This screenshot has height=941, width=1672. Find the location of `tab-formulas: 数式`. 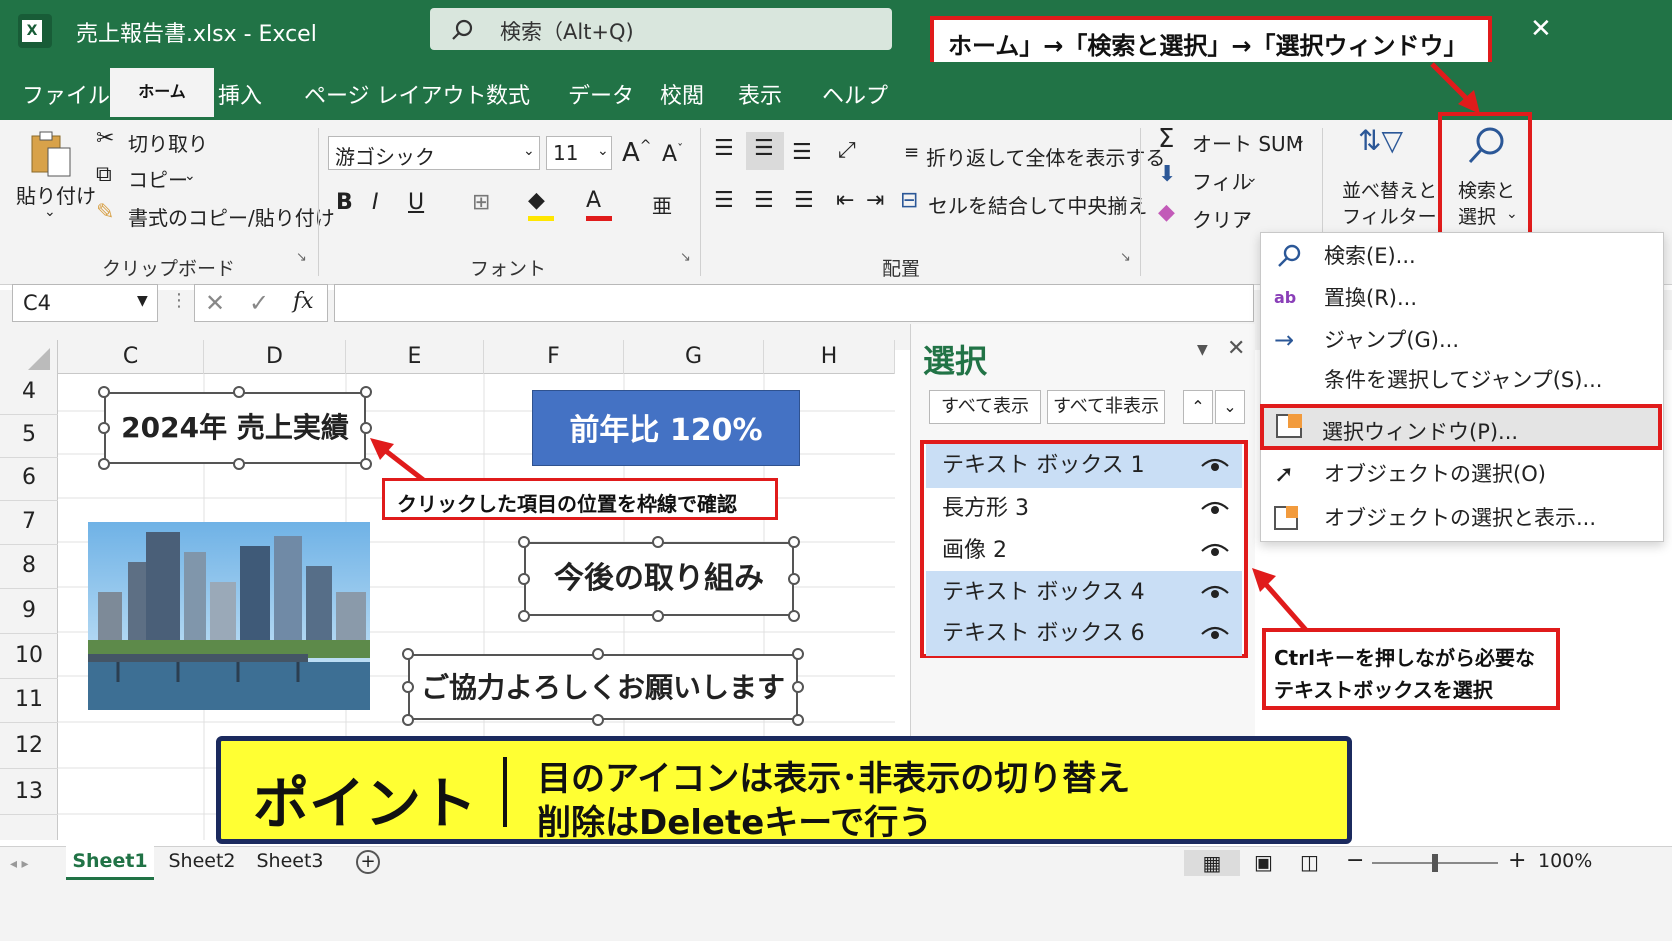

tab-formulas: 数式 is located at coordinates (508, 94).